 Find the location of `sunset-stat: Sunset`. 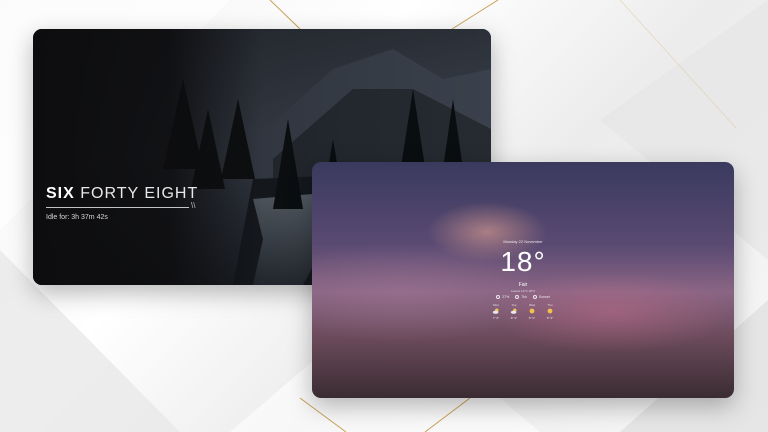

sunset-stat: Sunset is located at coordinates (541, 297).